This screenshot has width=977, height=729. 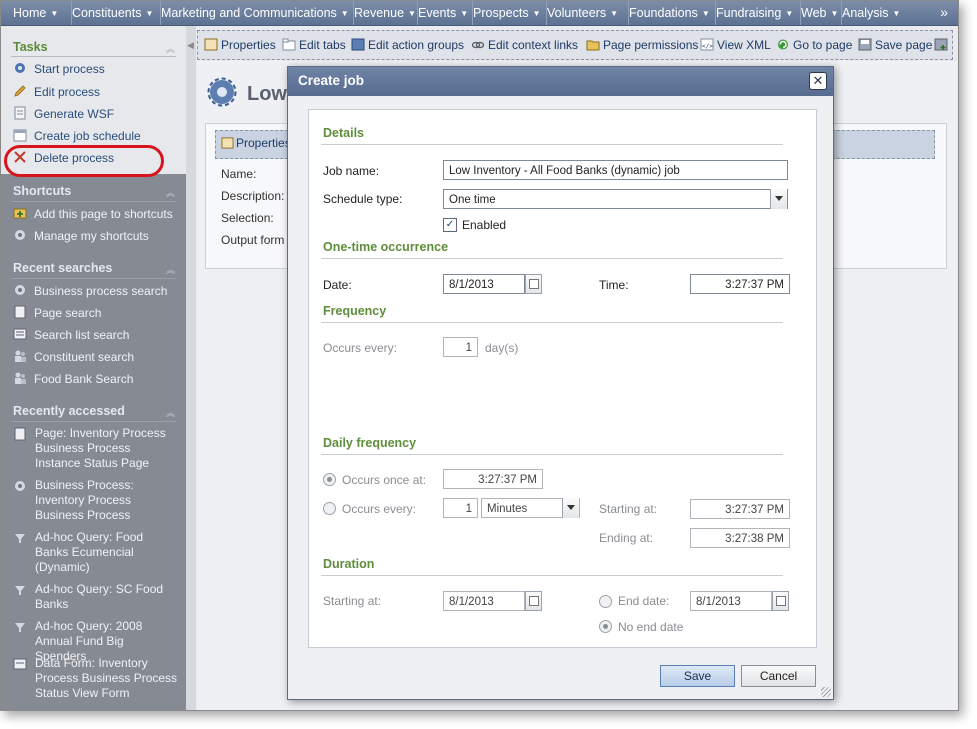 I want to click on frequency-heading: Frequency, so click(x=355, y=311).